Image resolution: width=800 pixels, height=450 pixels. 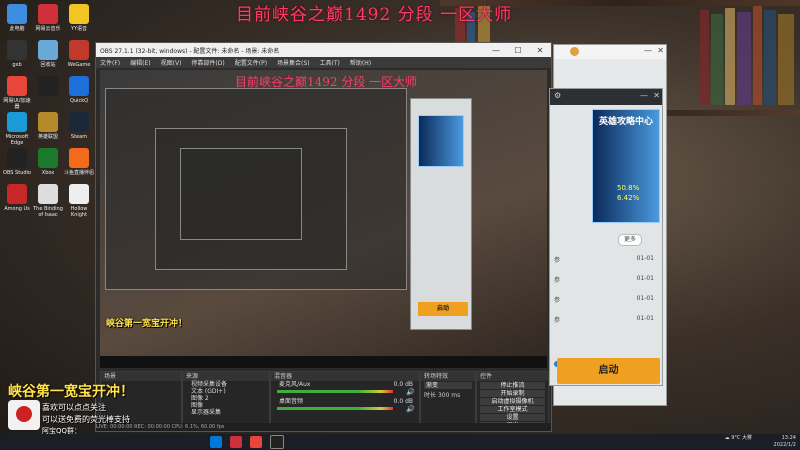 What do you see at coordinates (226, 405) in the screenshot?
I see `source-item: 图像` at bounding box center [226, 405].